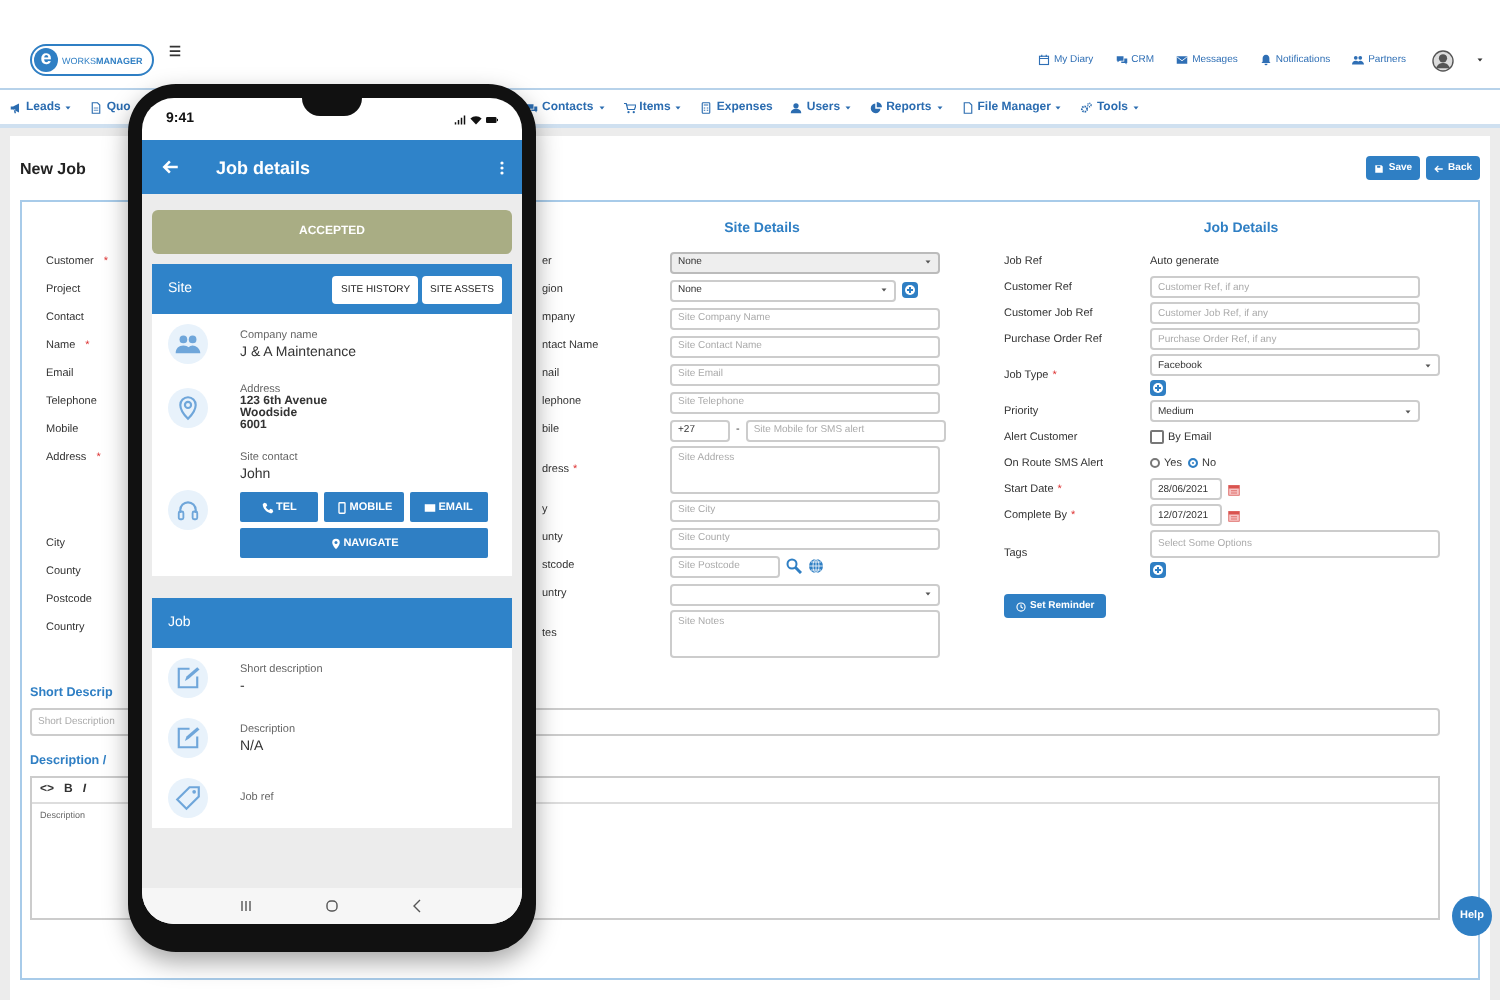 The width and height of the screenshot is (1500, 1000). What do you see at coordinates (267, 507) in the screenshot?
I see `phone-icon` at bounding box center [267, 507].